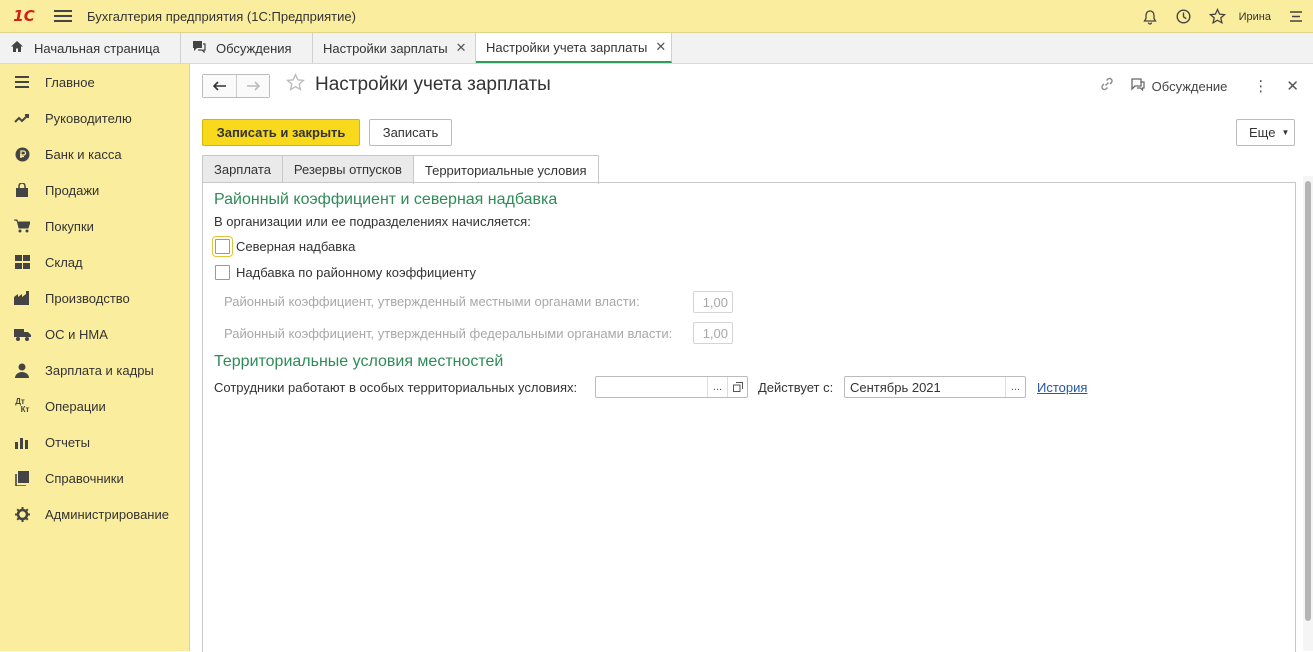  Describe the element at coordinates (1184, 16) in the screenshot. I see `history-icon` at that location.